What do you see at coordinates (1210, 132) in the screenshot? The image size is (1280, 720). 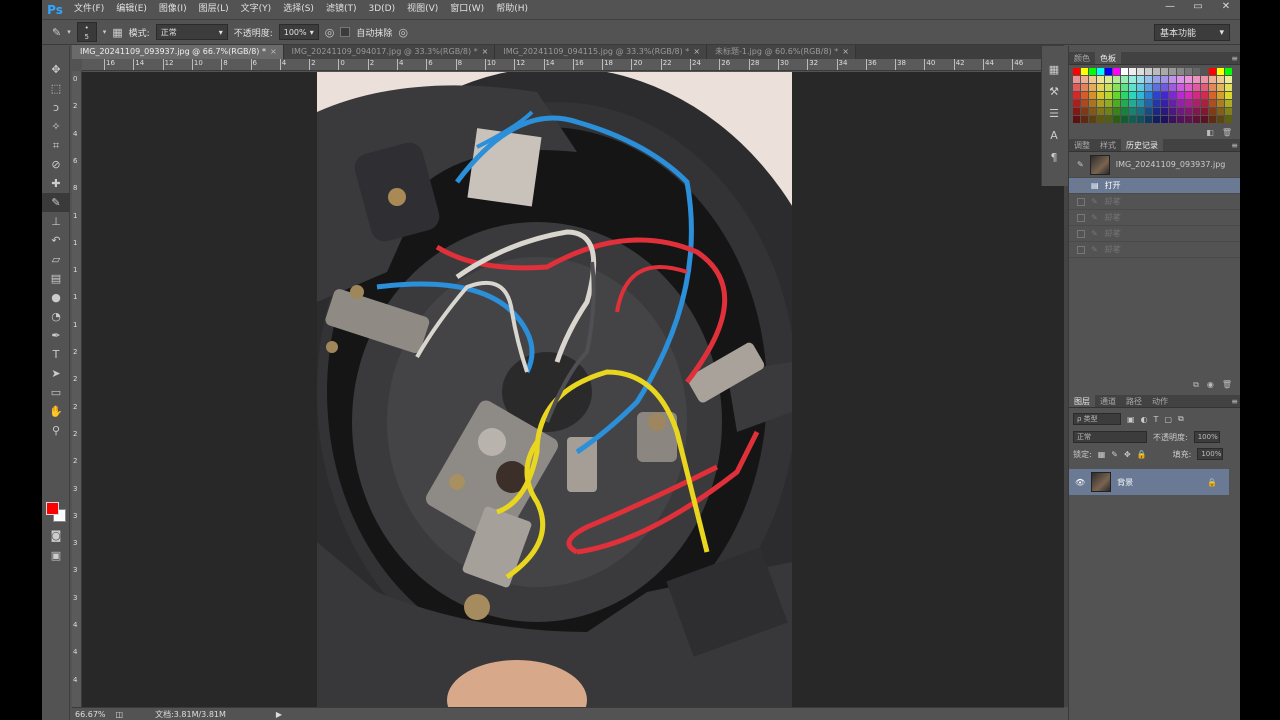 I see `new-swatch-icon: ◧` at bounding box center [1210, 132].